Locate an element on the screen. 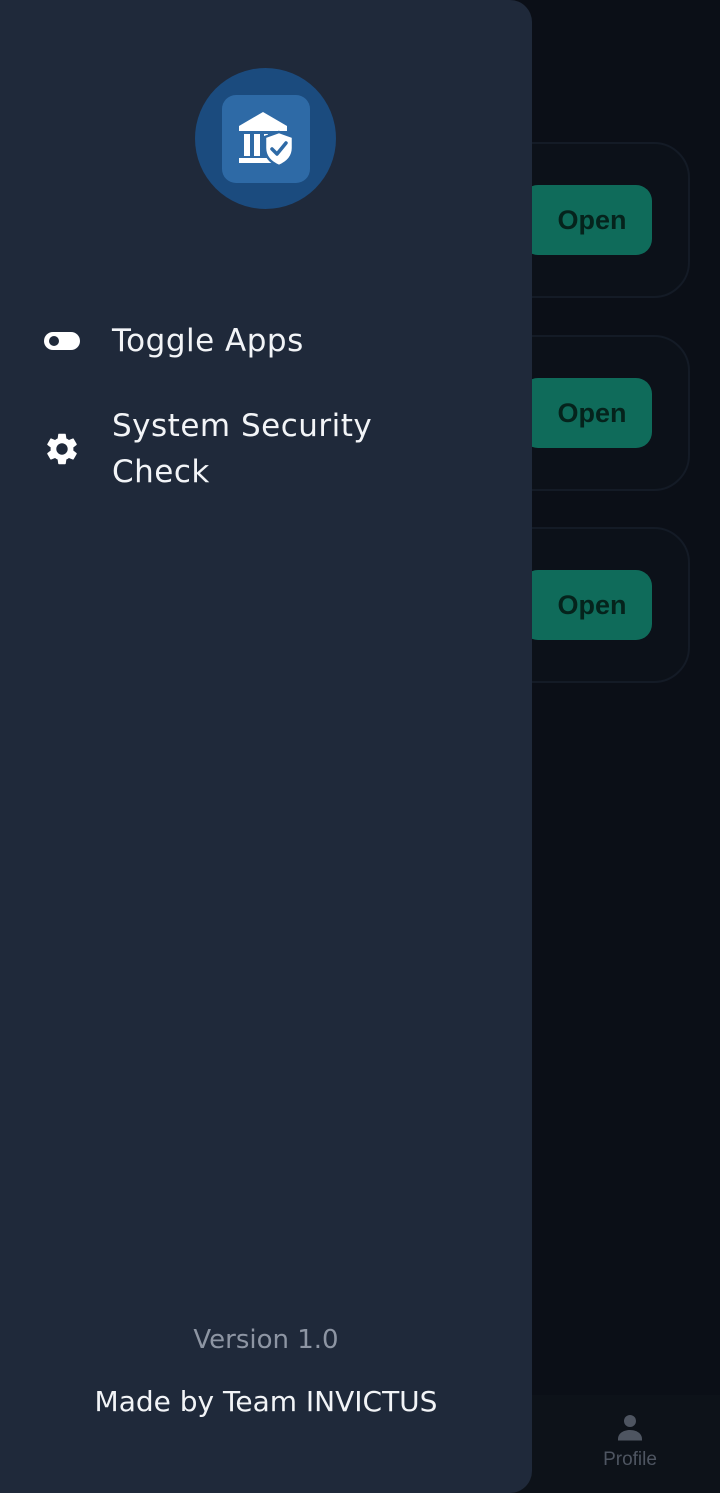 The image size is (720, 1493). gear-icon is located at coordinates (62, 449).